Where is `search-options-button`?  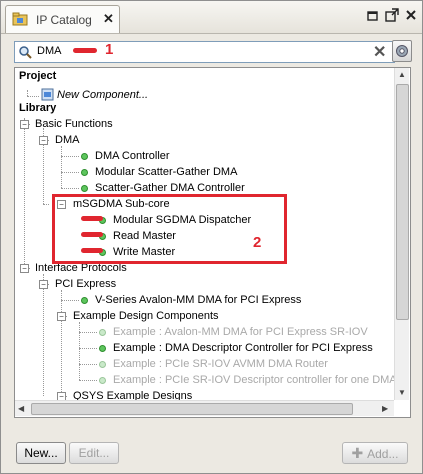 search-options-button is located at coordinates (402, 51).